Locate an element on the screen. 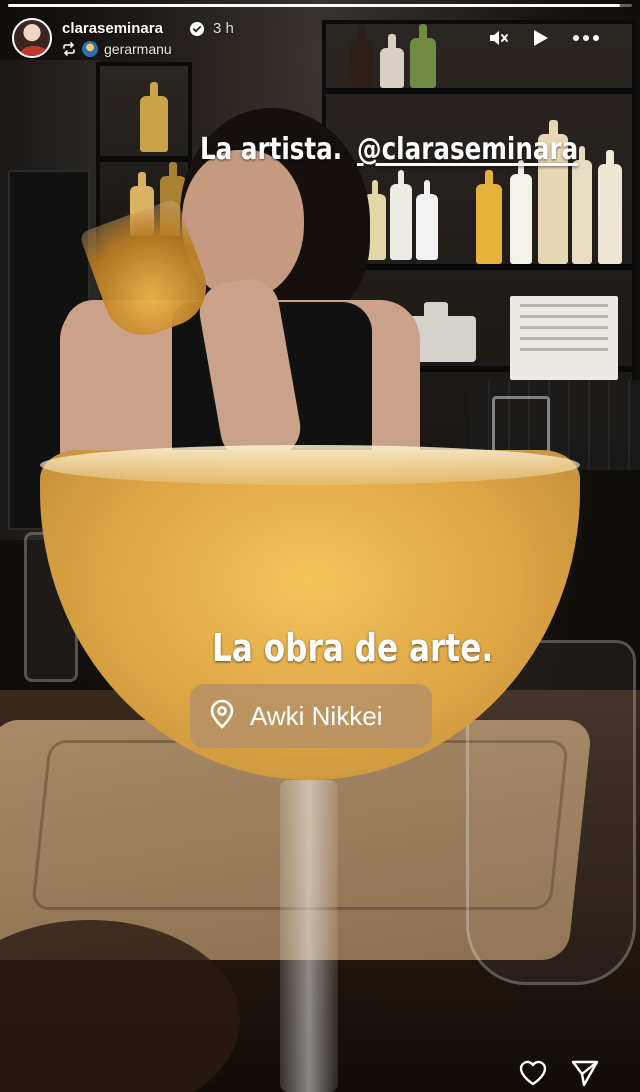  post-time: 3 h is located at coordinates (223, 28).